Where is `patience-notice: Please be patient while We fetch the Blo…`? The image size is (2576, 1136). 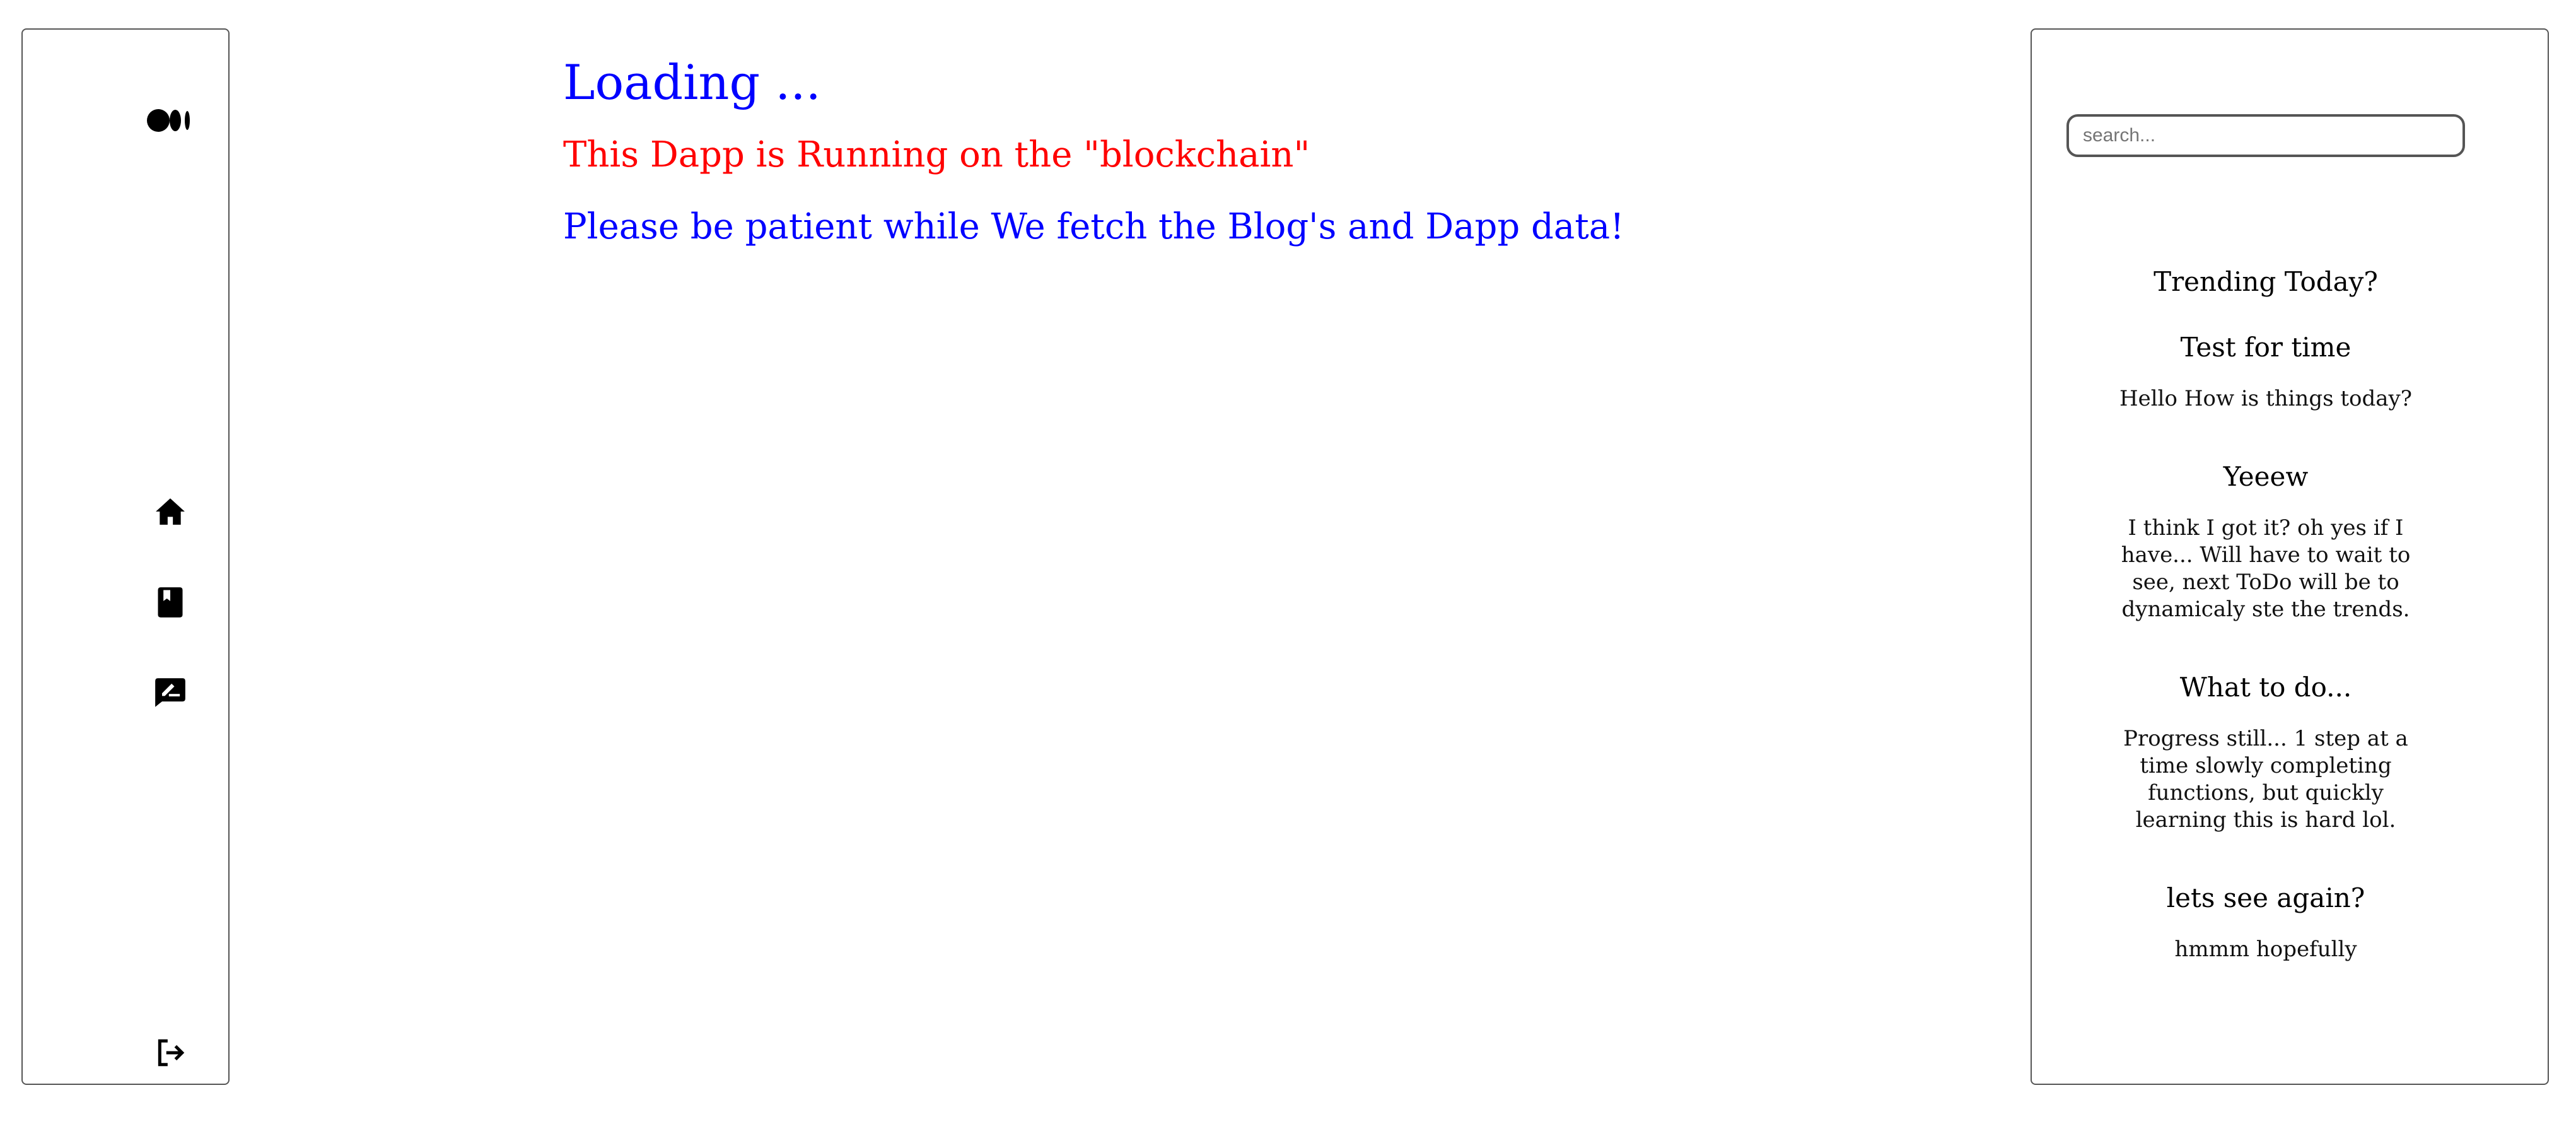
patience-notice: Please be patient while We fetch the Blo… is located at coordinates (1094, 226).